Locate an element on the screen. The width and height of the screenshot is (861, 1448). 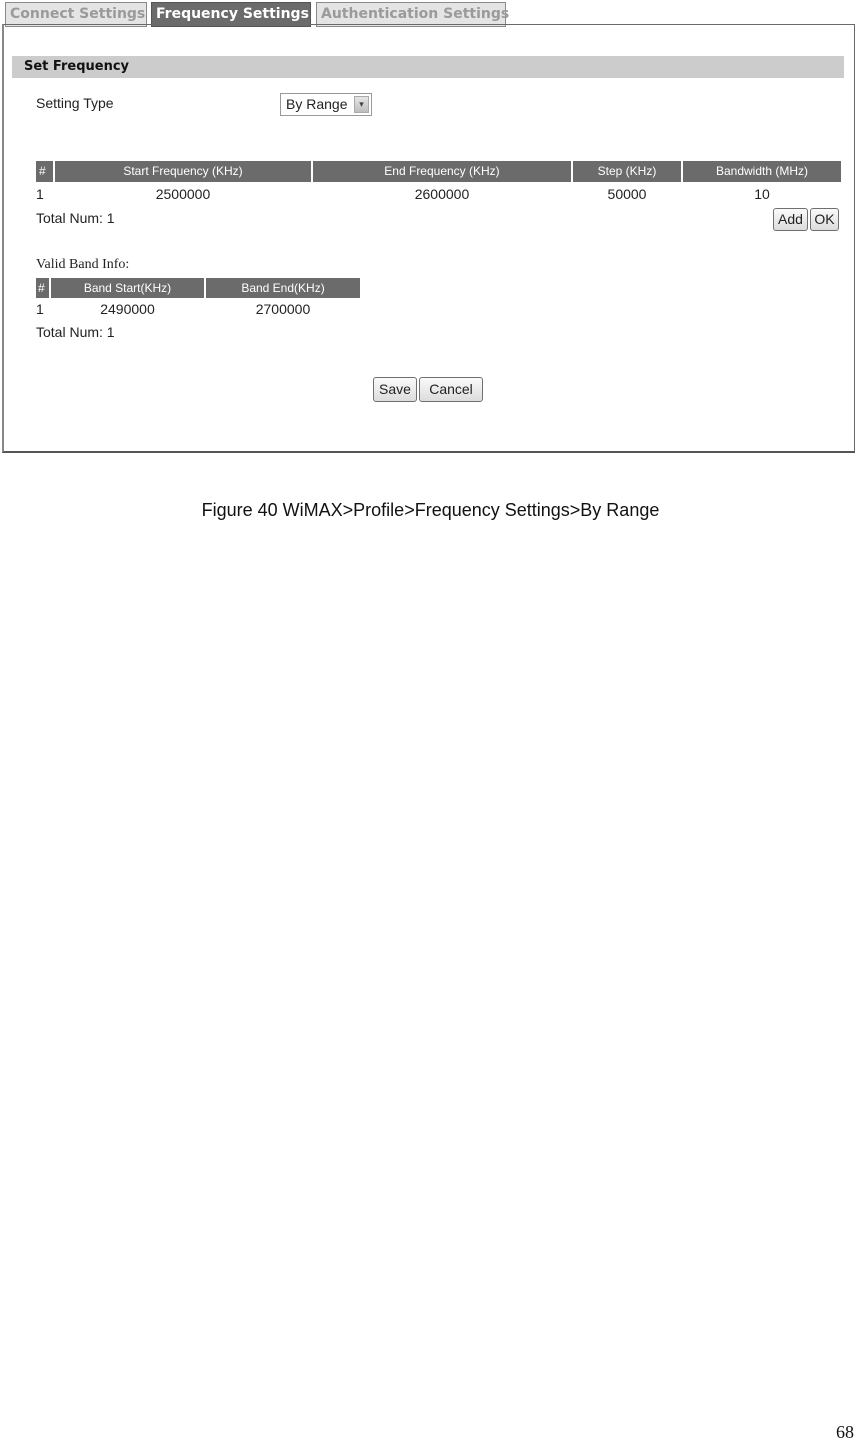
cancel-button: Cancel is located at coordinates (451, 389).